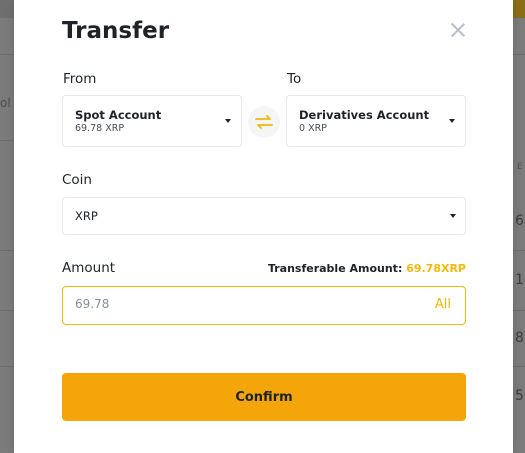 The image size is (525, 453). What do you see at coordinates (519, 396) in the screenshot?
I see `background-cell: 5` at bounding box center [519, 396].